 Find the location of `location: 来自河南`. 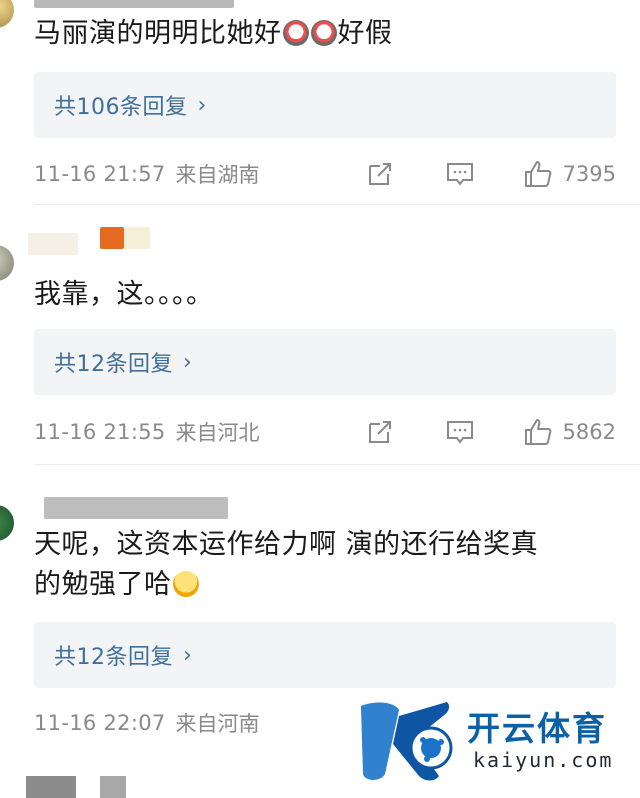

location: 来自河南 is located at coordinates (217, 724).